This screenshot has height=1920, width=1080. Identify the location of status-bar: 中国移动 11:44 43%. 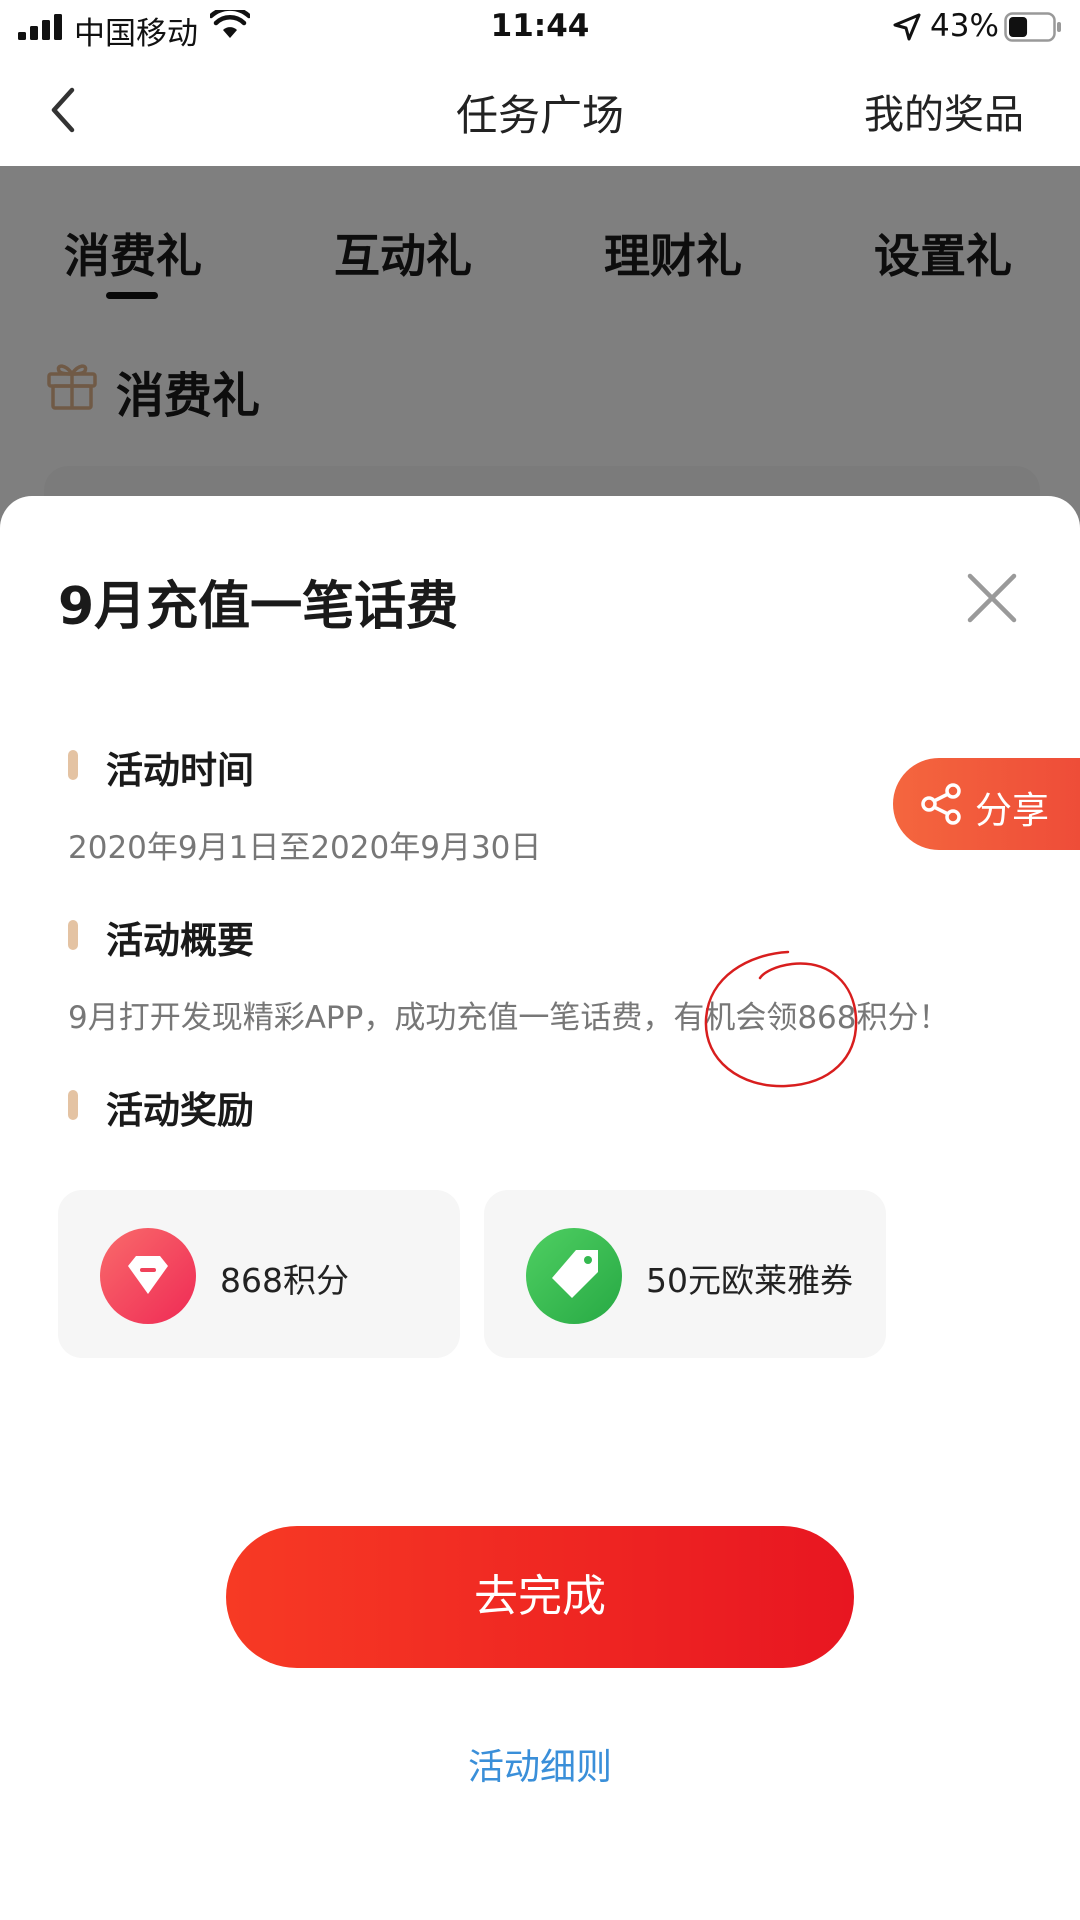
(540, 27).